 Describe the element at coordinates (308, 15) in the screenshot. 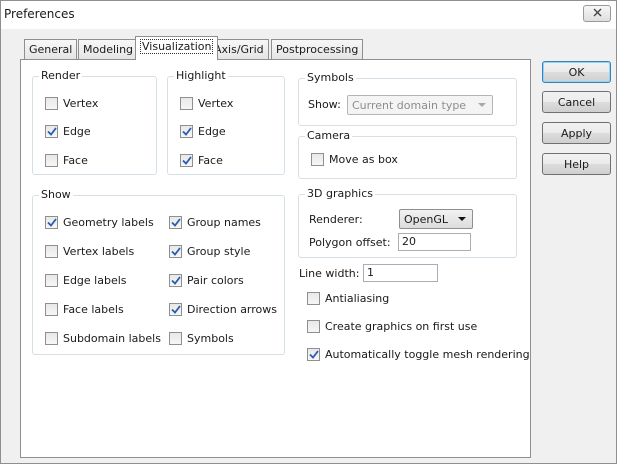

I see `title-bar: Preferences` at that location.